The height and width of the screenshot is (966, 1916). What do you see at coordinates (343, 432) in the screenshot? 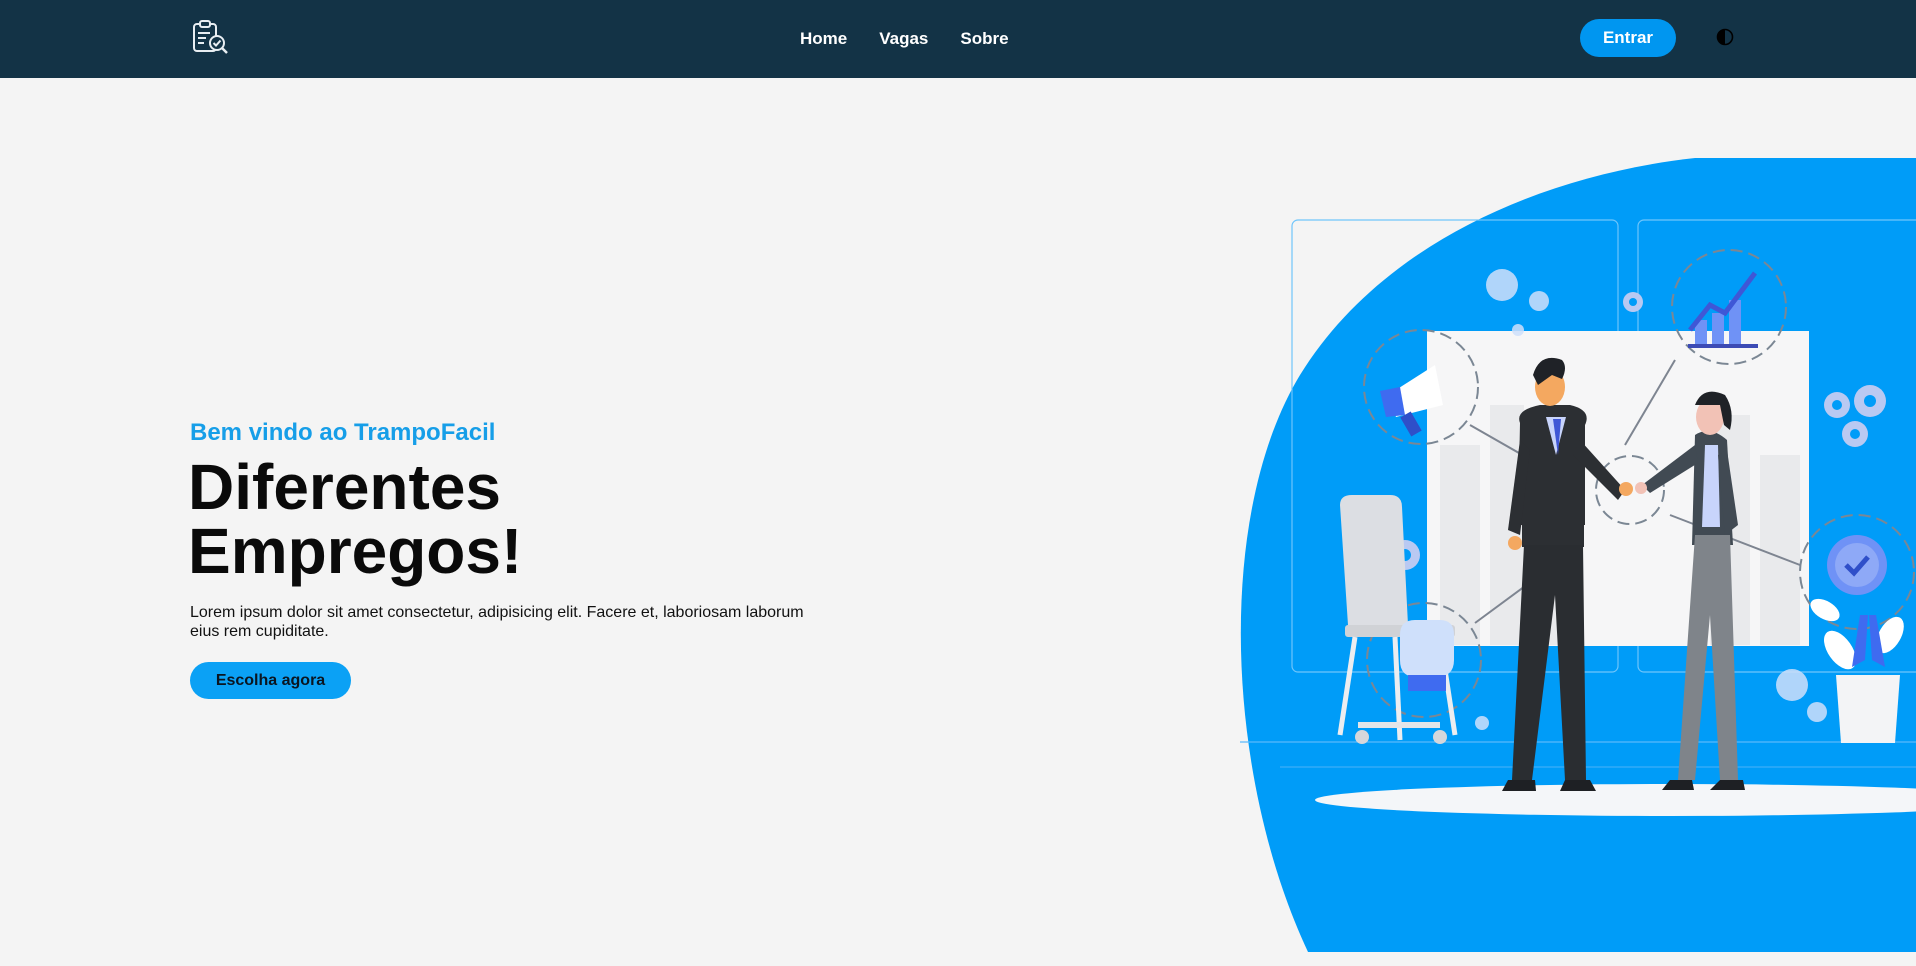
I see `hero-subtitle: Bem vindo ao TrampoFacil` at bounding box center [343, 432].